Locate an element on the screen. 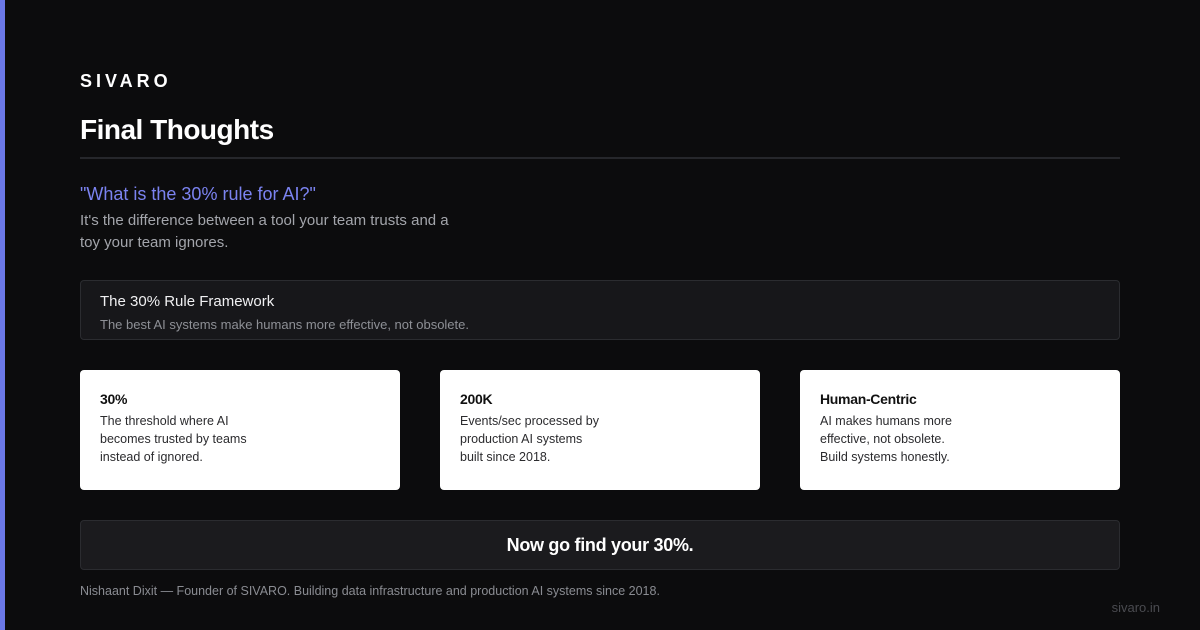 The width and height of the screenshot is (1200, 630). cta-text: Now go find your 30%. is located at coordinates (600, 544).